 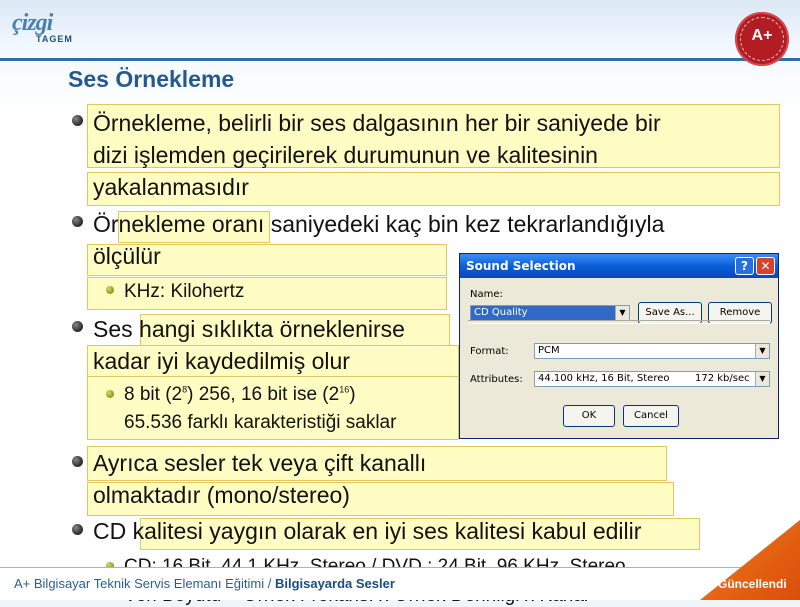 I want to click on bullet-text: olmaktadır (mono/stereo), so click(x=221, y=495).